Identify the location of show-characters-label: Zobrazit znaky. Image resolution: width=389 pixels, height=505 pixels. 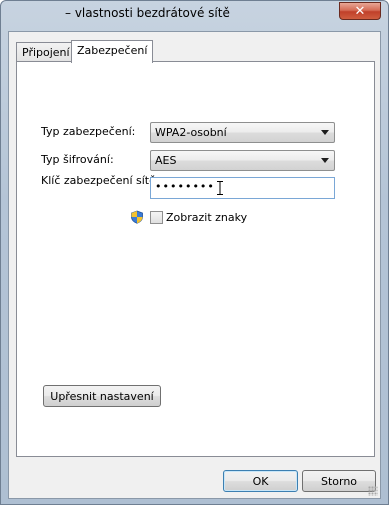
(206, 217).